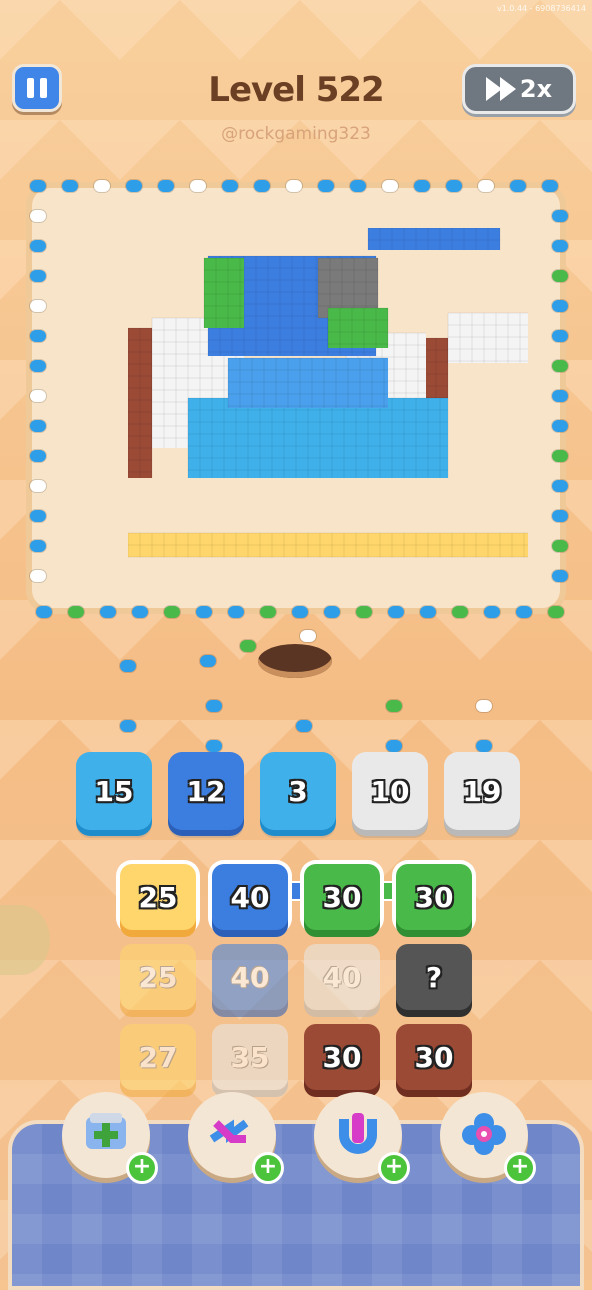 The image size is (592, 1290). What do you see at coordinates (295, 661) in the screenshot?
I see `ant-hole` at bounding box center [295, 661].